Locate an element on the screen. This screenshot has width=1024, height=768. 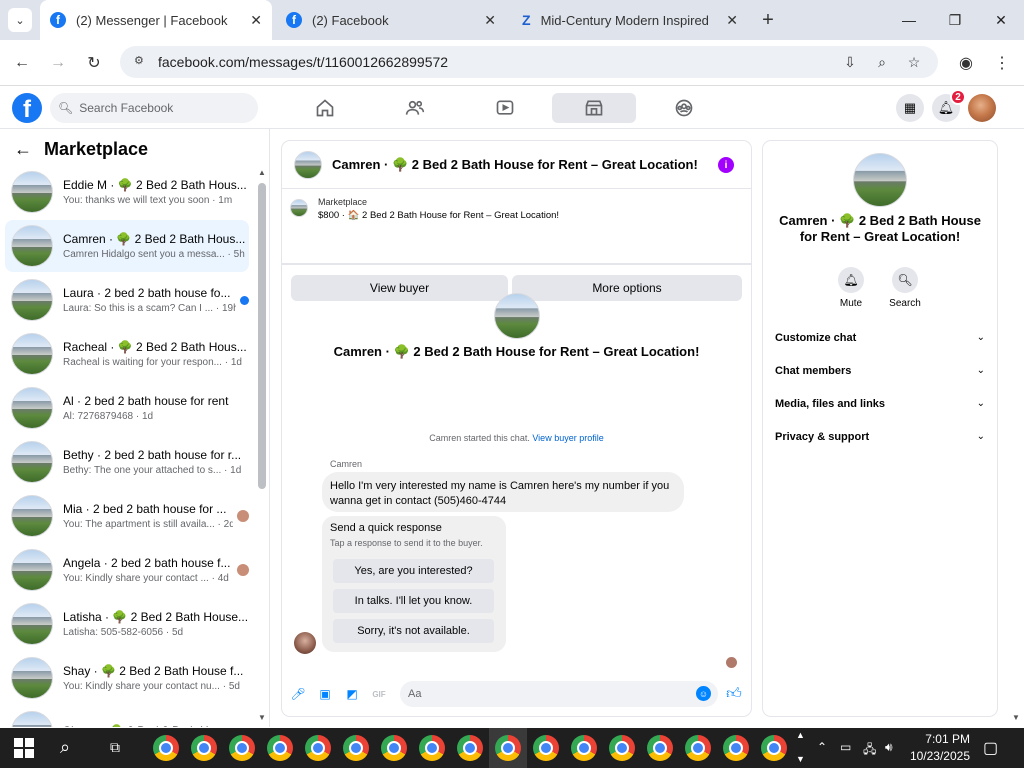
scroll-down-arrow: ▼ is located at coordinates (262, 717).